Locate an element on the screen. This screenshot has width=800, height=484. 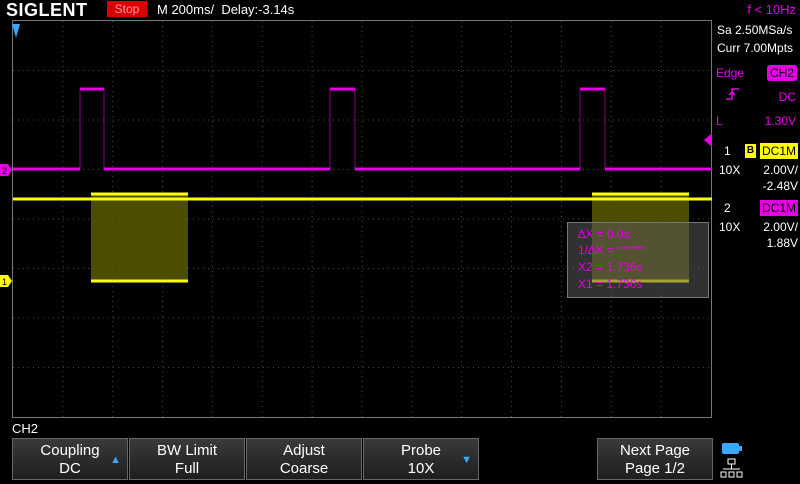
softkey-value: Full is located at coordinates (187, 468).